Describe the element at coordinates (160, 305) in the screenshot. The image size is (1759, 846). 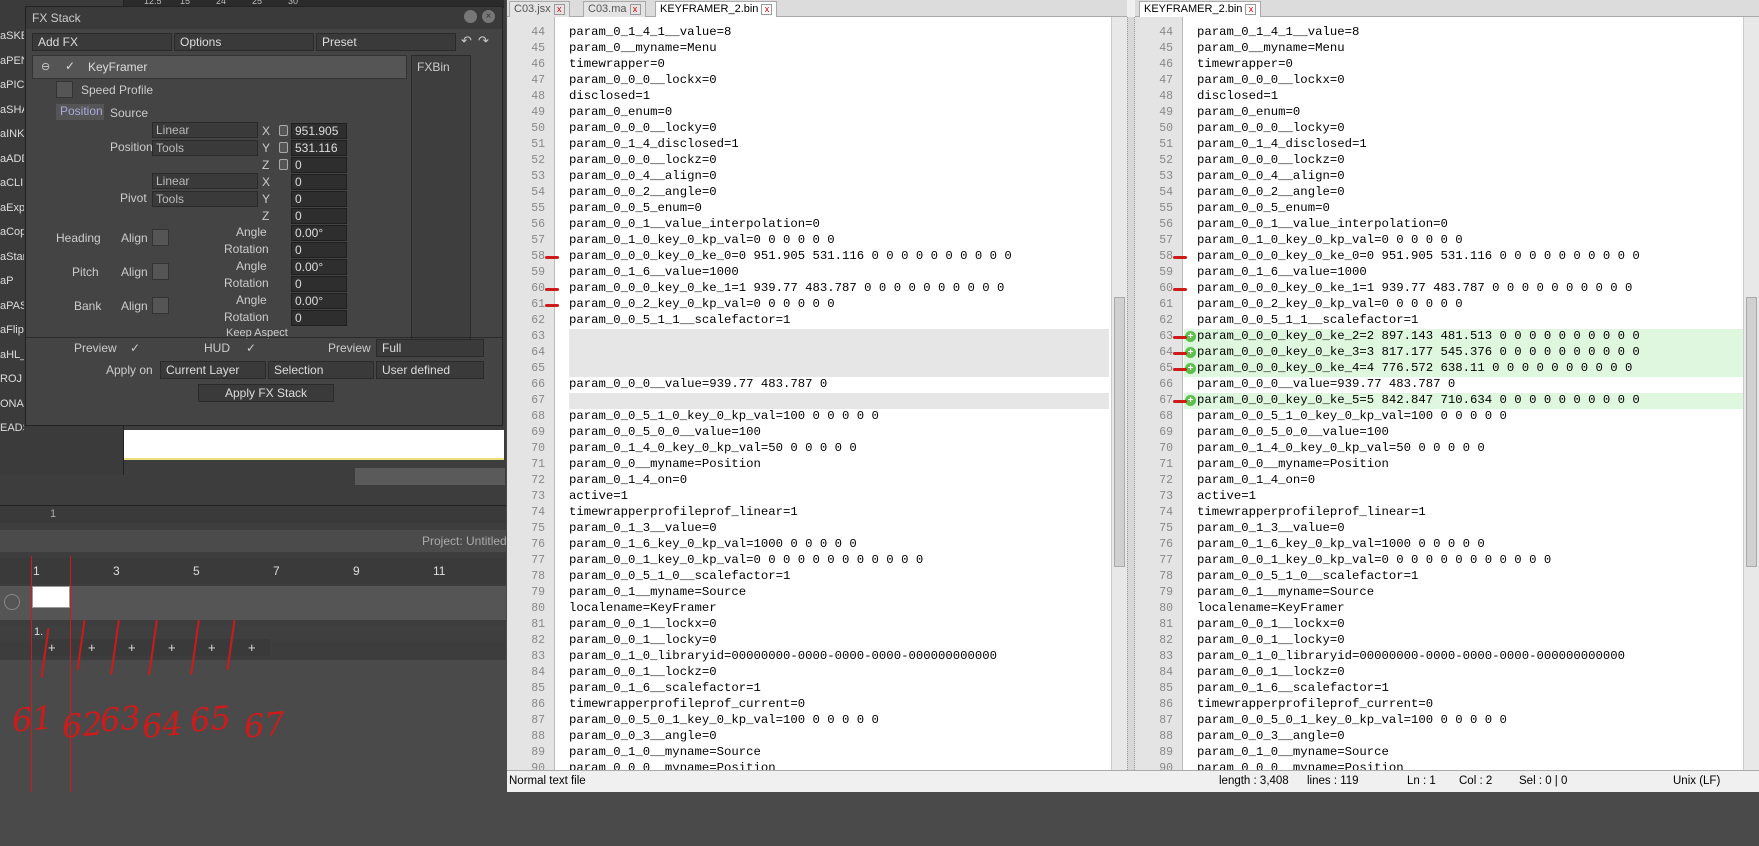
I see `bank-align-checkbox` at that location.